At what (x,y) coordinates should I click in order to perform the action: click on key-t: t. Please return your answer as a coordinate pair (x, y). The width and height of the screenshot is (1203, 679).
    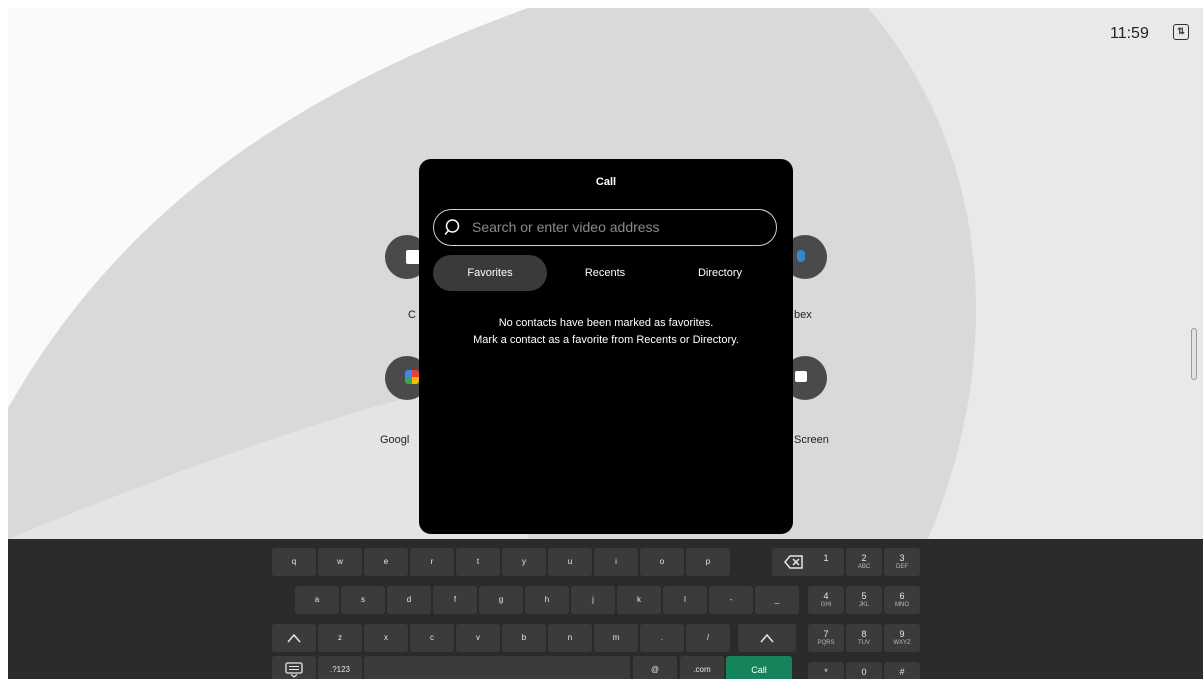
    Looking at the image, I should click on (478, 562).